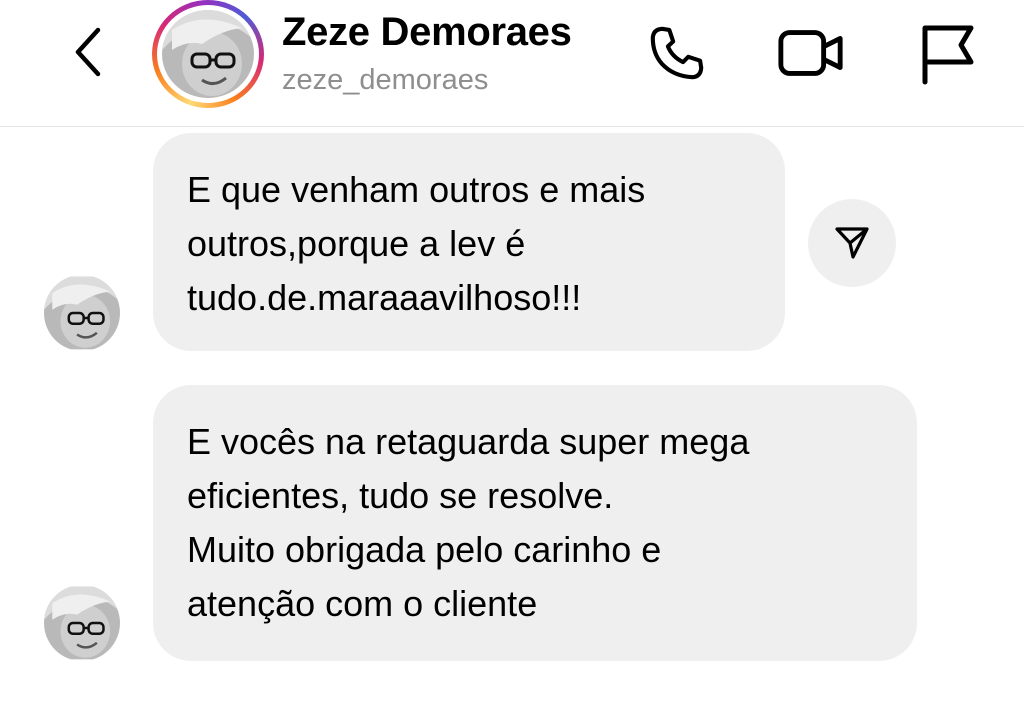 The height and width of the screenshot is (722, 1024). I want to click on back-button, so click(88, 52).